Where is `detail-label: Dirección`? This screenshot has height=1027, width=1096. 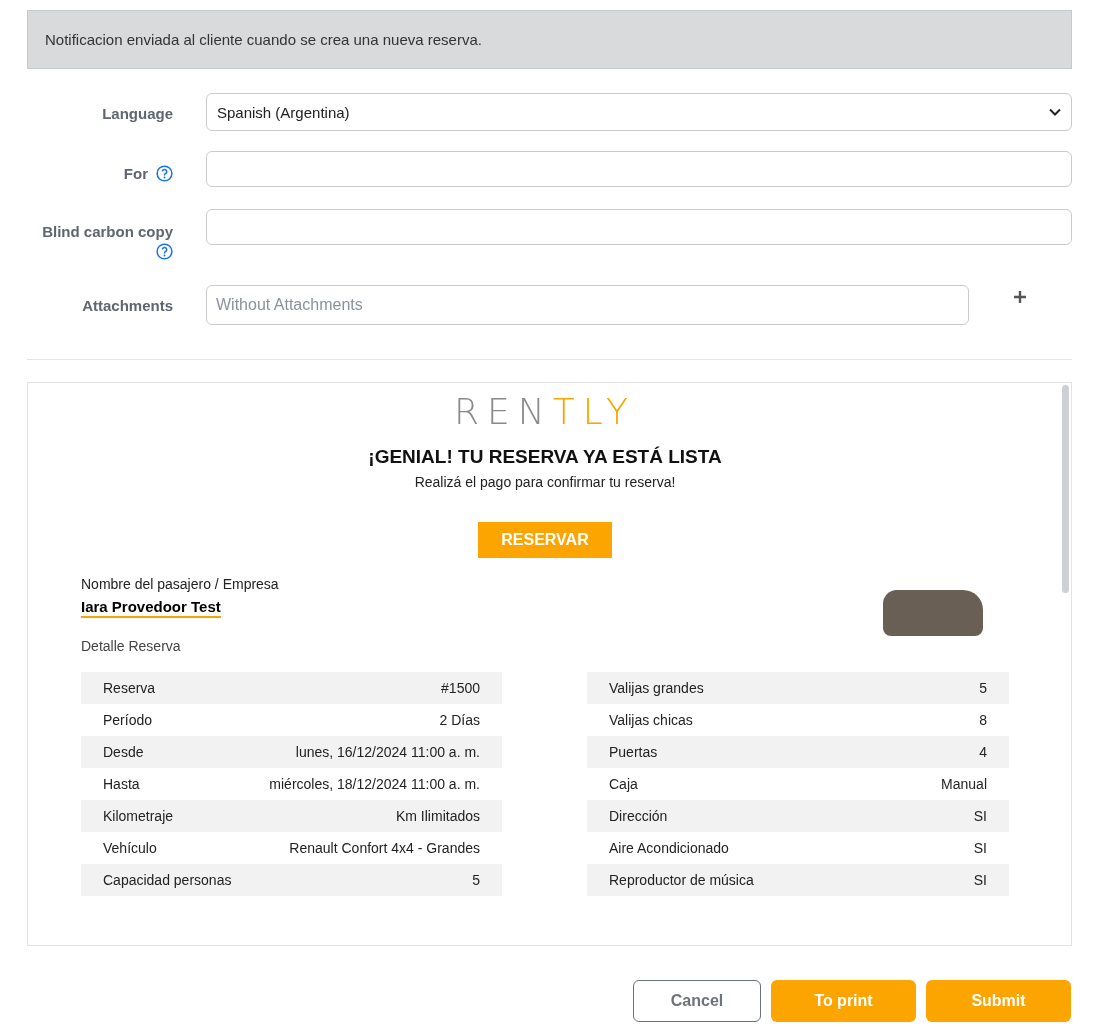
detail-label: Dirección is located at coordinates (638, 816).